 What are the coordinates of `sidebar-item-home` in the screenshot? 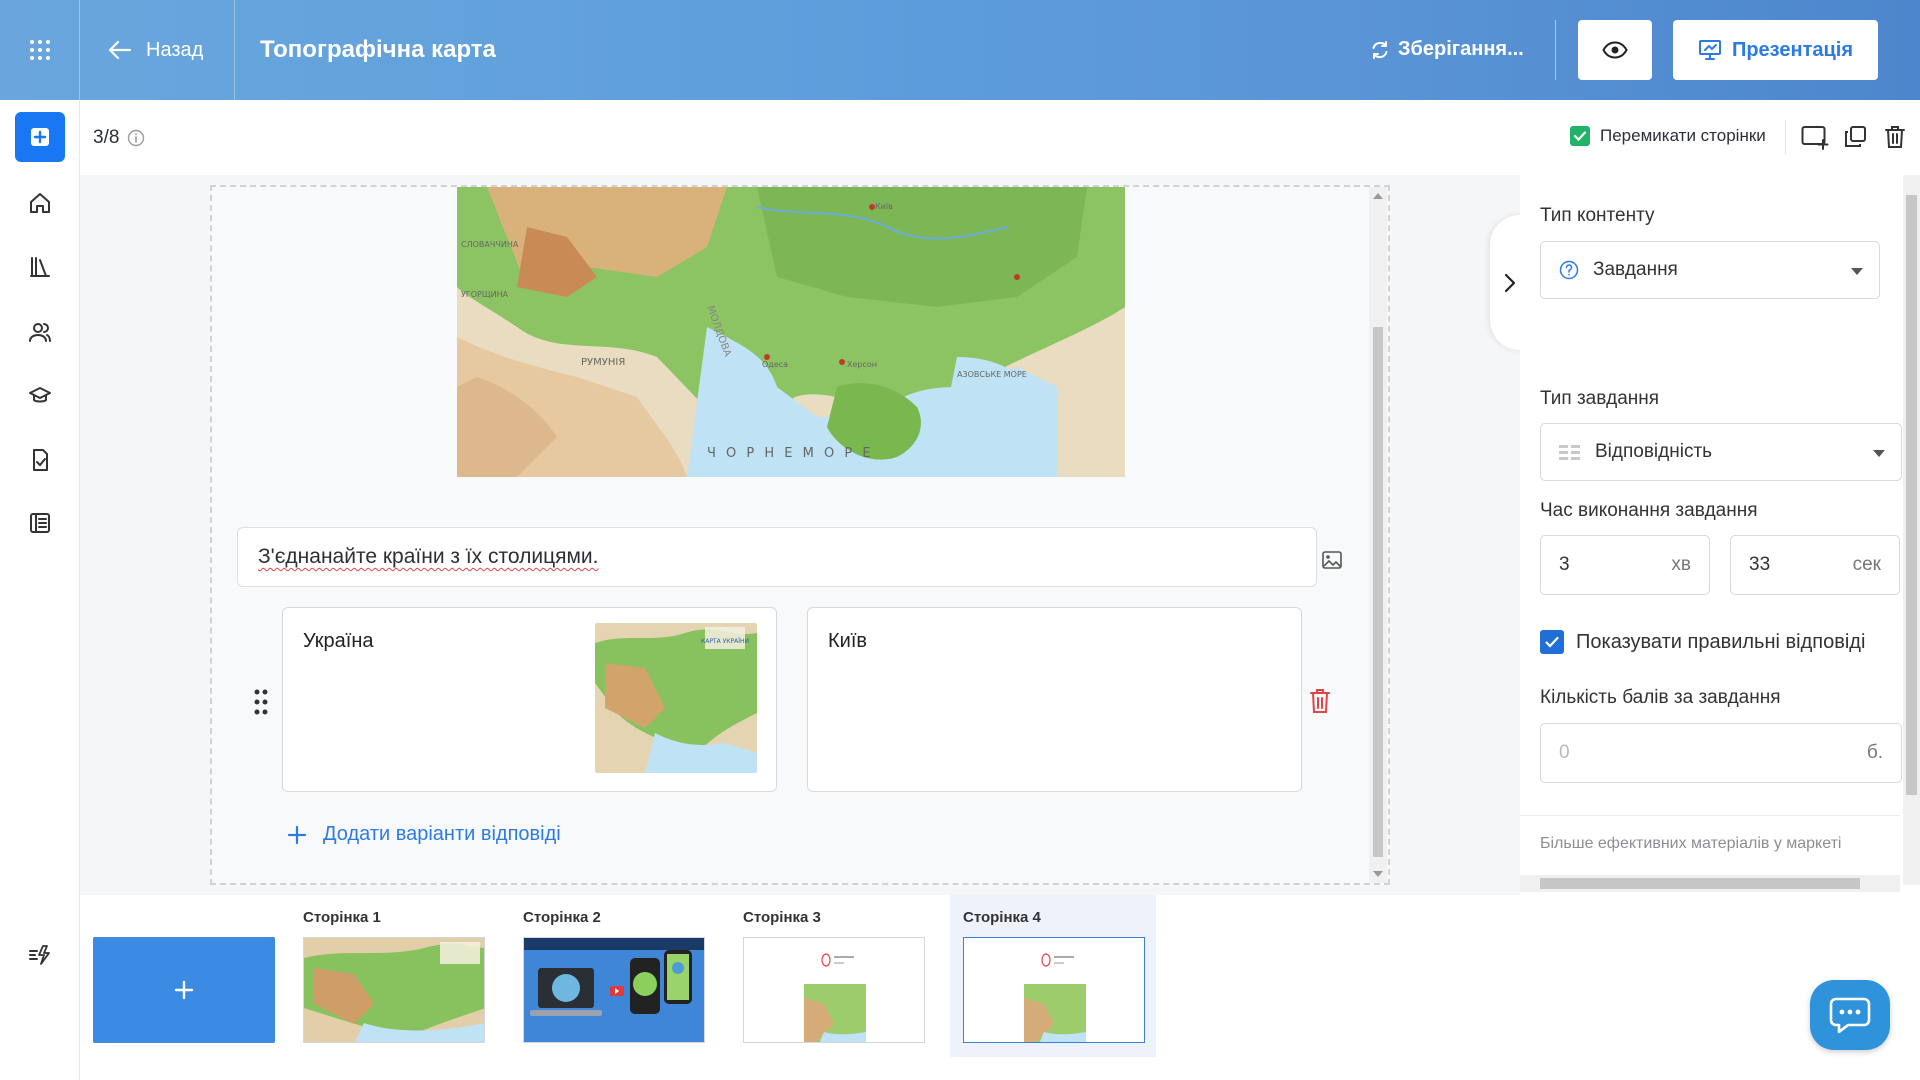 It's located at (40, 203).